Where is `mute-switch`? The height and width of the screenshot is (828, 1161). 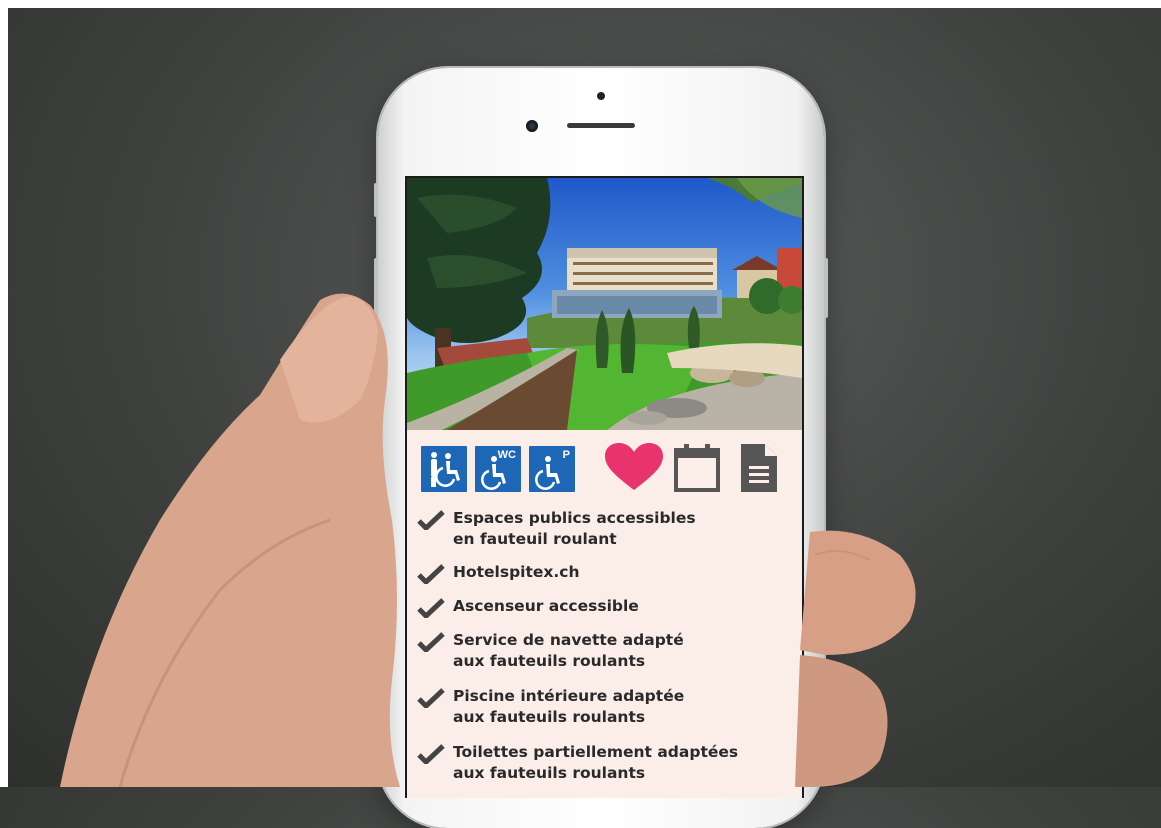 mute-switch is located at coordinates (376, 200).